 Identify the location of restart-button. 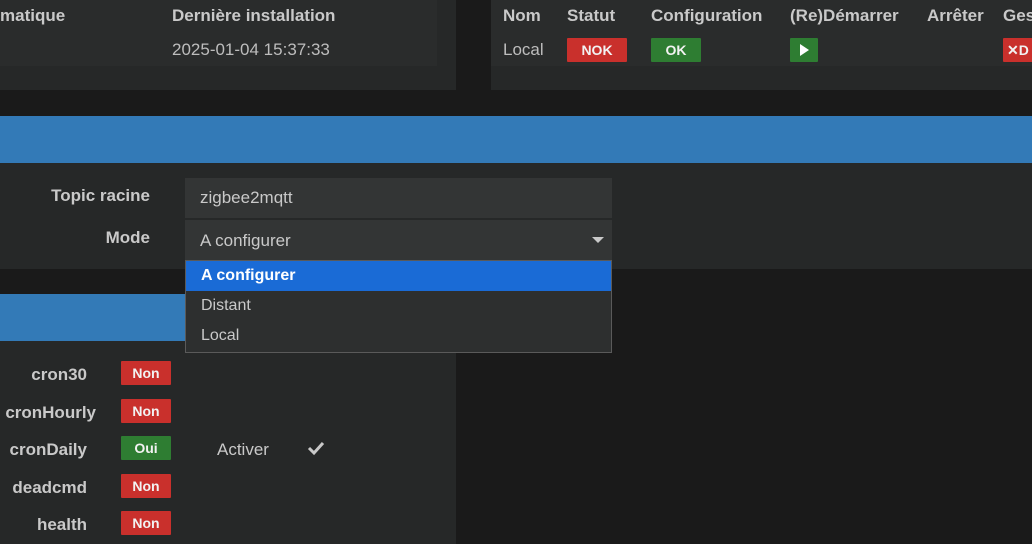
(804, 50).